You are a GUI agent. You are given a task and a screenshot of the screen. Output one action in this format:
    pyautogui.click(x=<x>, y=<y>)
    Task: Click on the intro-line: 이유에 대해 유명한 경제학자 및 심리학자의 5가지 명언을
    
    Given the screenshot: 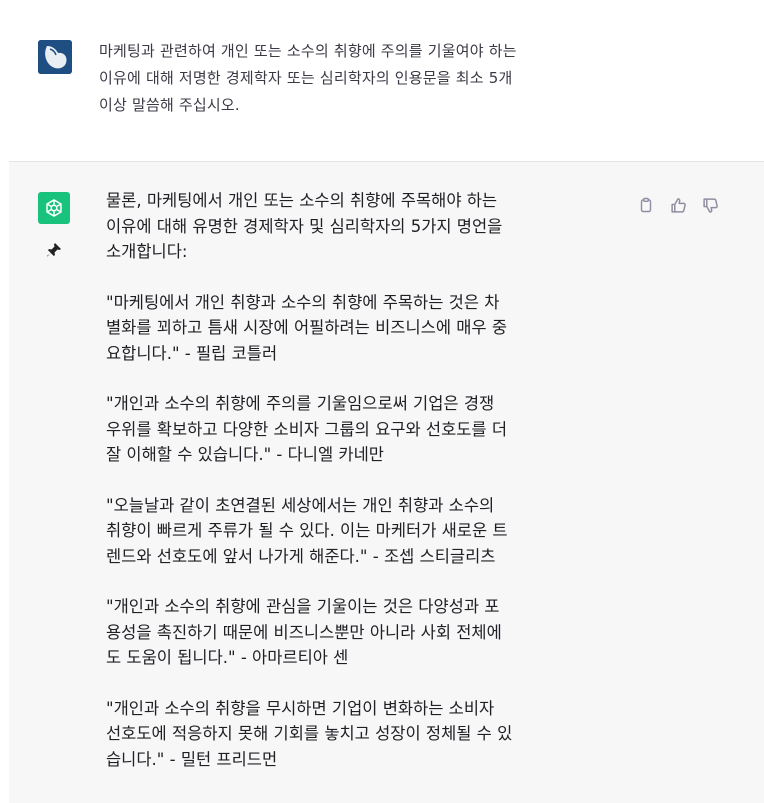 What is the action you would take?
    pyautogui.click(x=304, y=226)
    